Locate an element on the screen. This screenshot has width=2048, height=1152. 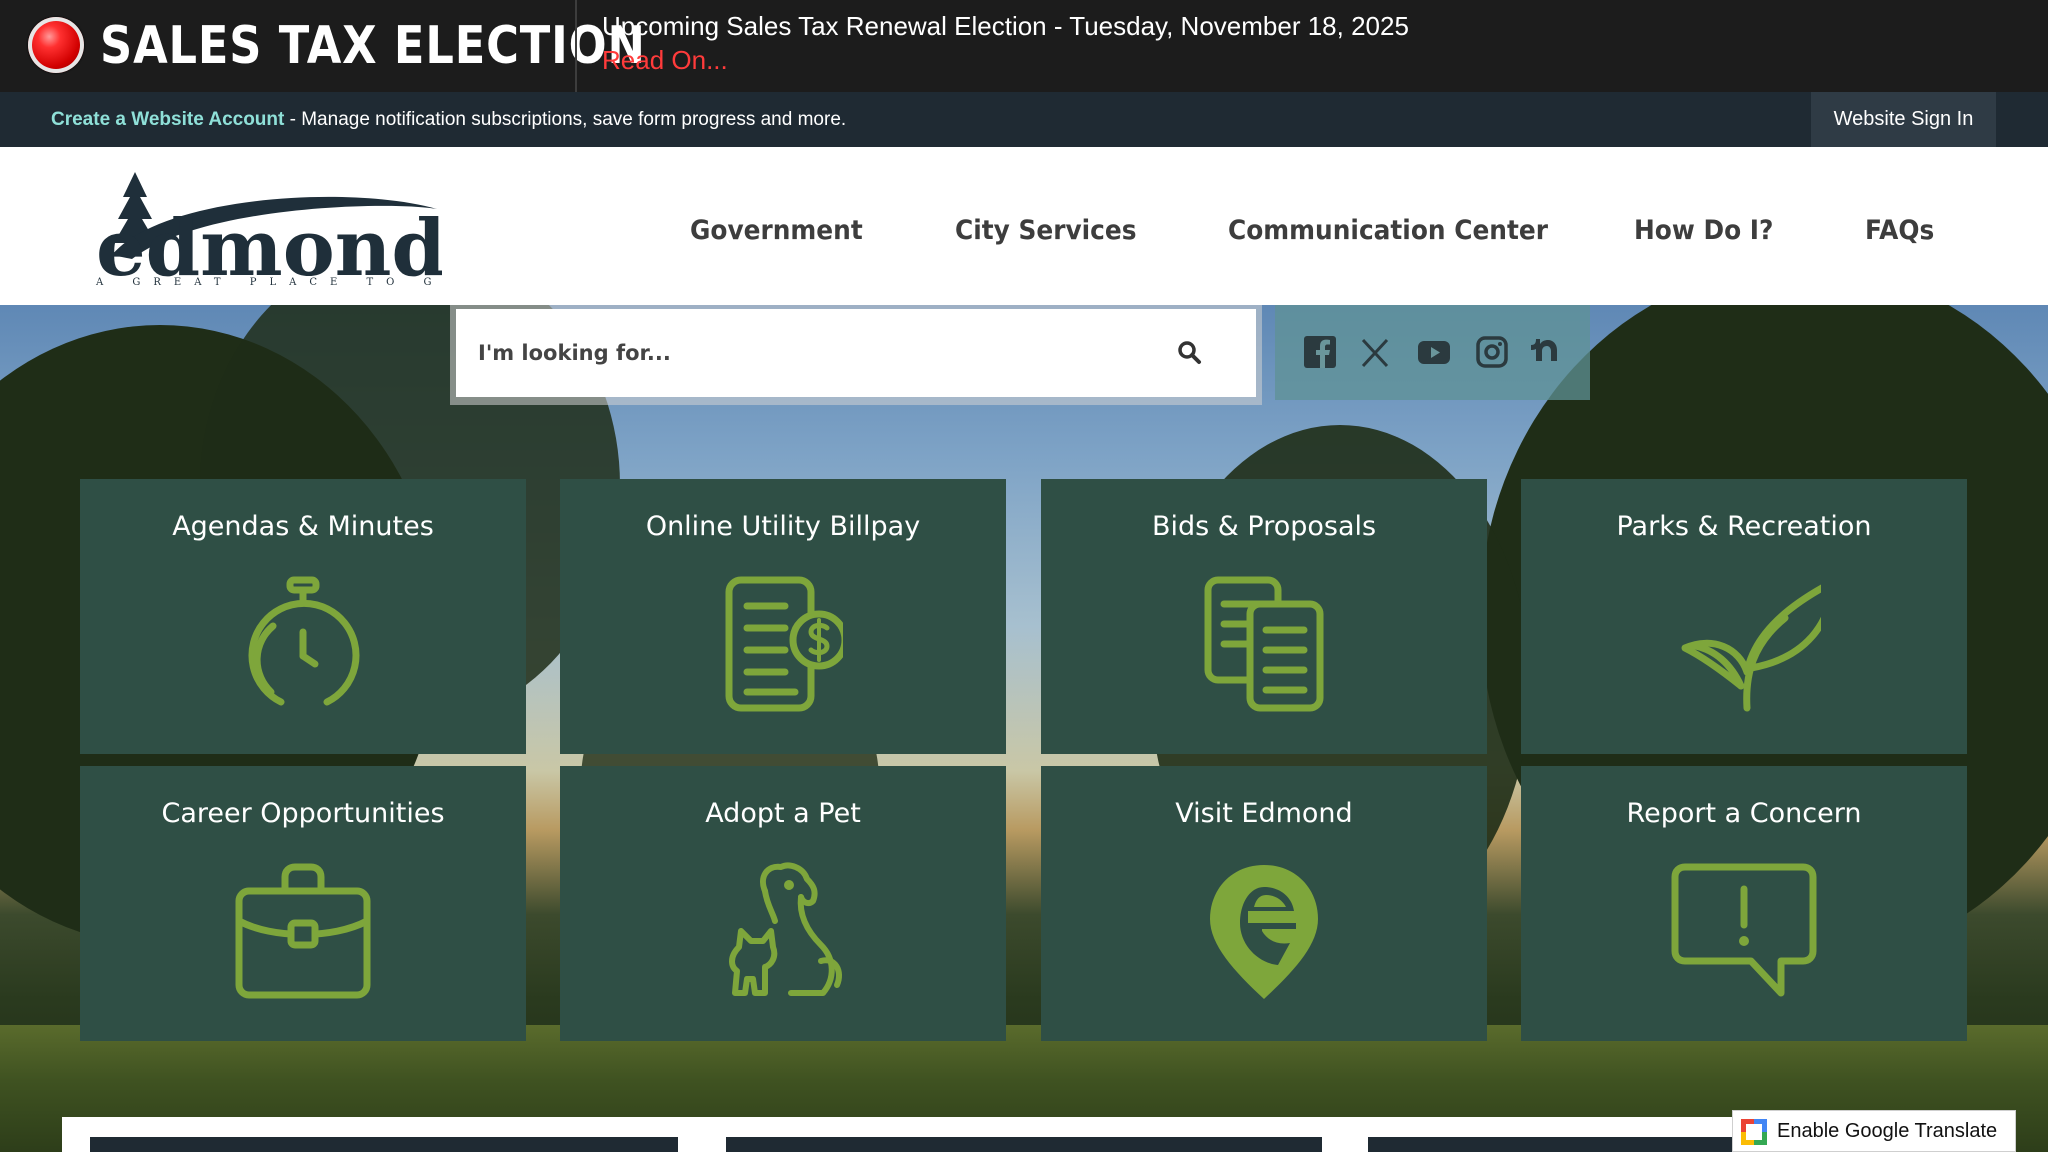
tile-online-utility-billpay: Online Utility Billpay is located at coordinates (783, 616).